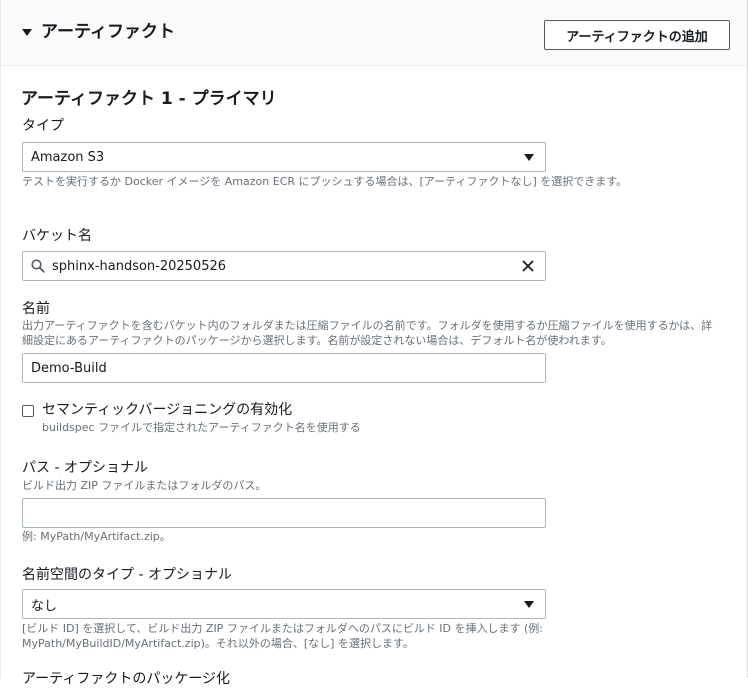  What do you see at coordinates (108, 32) in the screenshot?
I see `panel-title: アーティファクト` at bounding box center [108, 32].